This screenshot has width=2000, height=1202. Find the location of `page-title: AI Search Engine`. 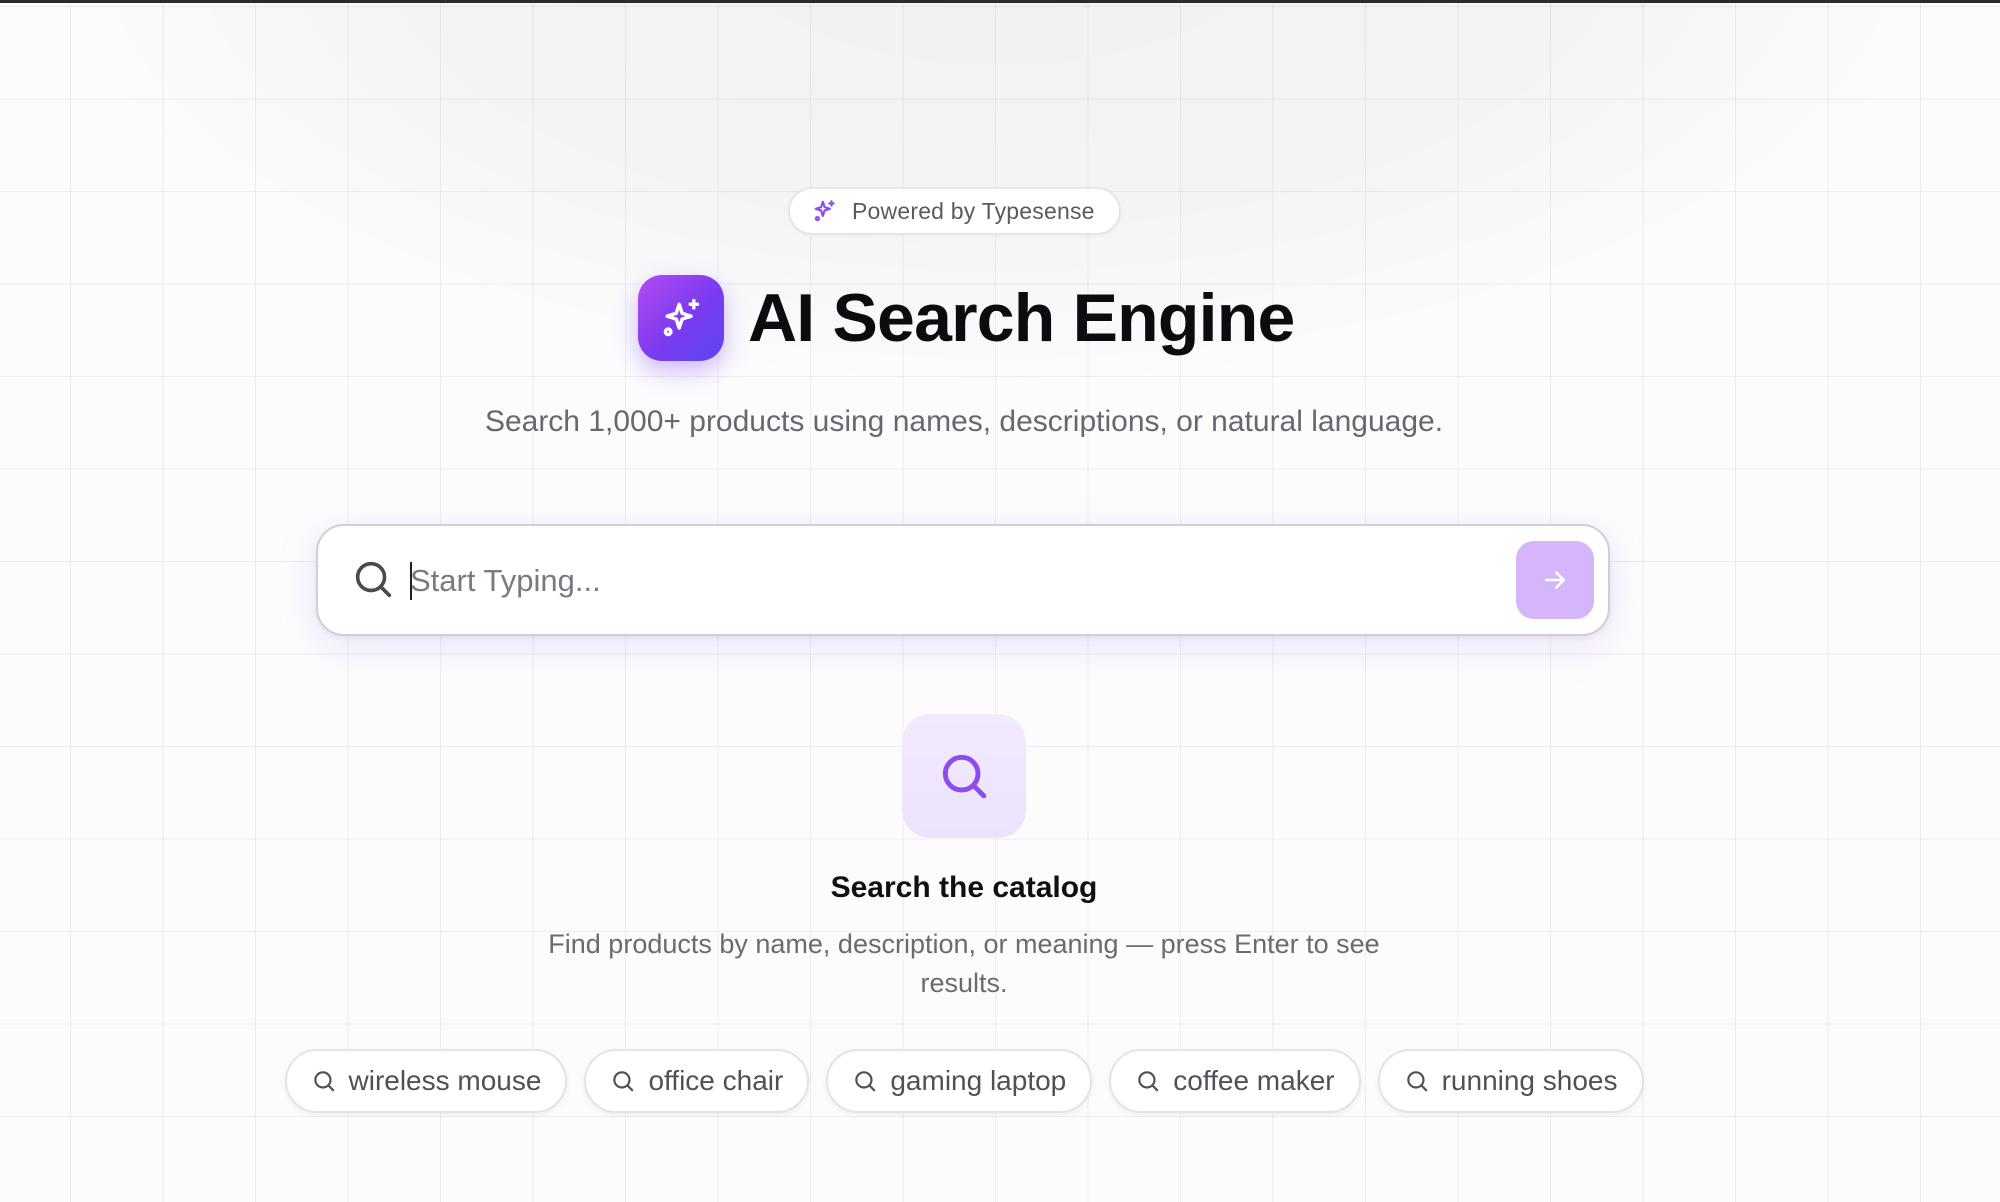

page-title: AI Search Engine is located at coordinates (1021, 318).